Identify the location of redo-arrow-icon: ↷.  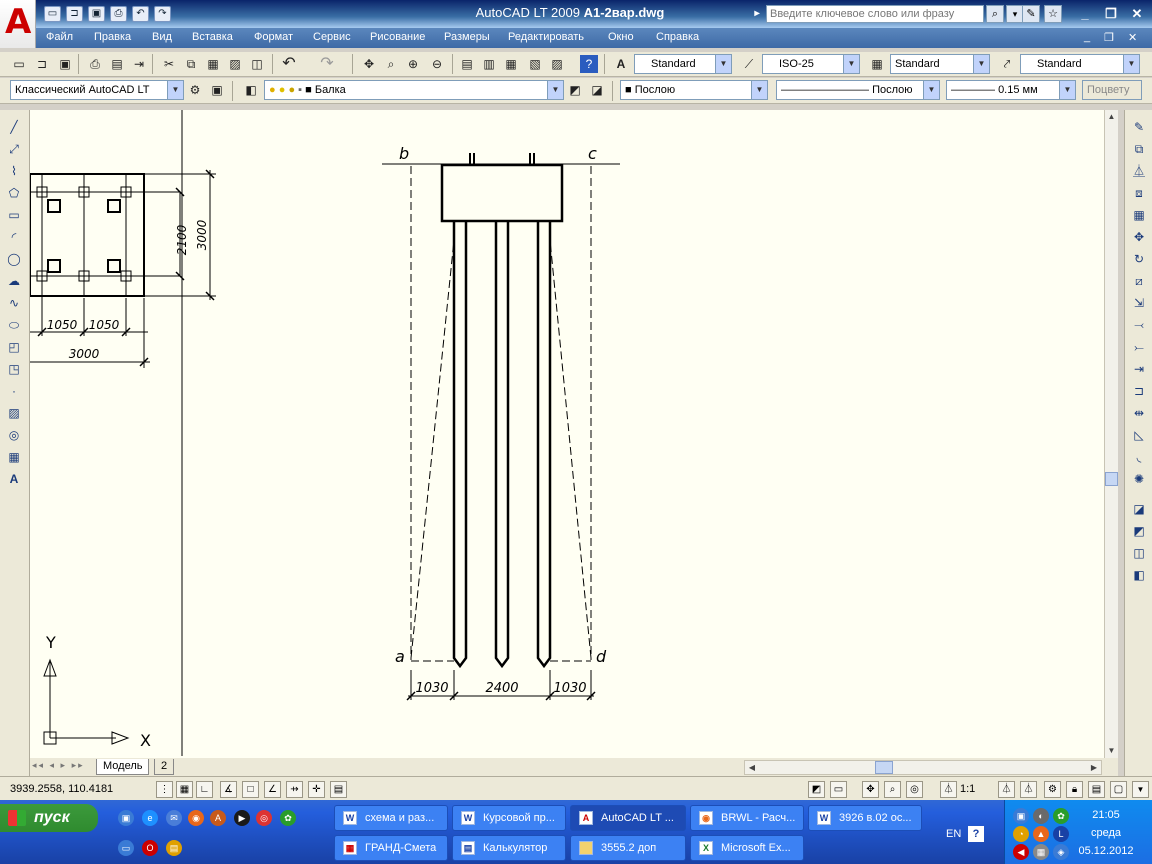
(327, 64).